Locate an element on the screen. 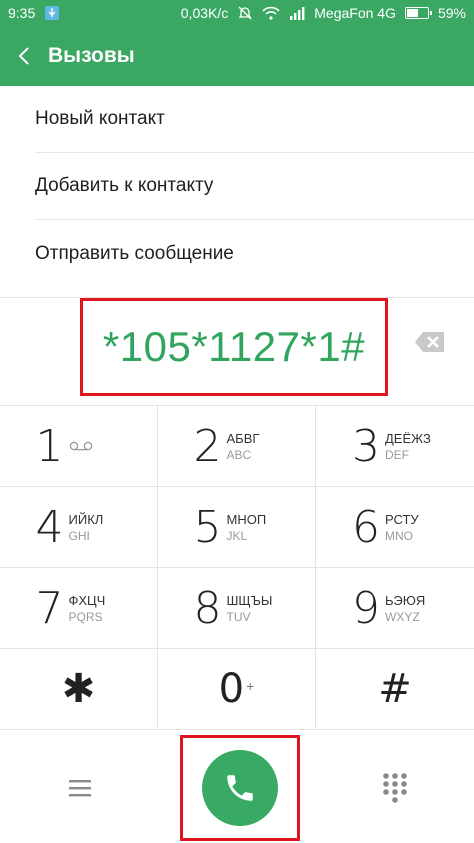 The width and height of the screenshot is (474, 843). highlight-frame-number: *105*1127*1# is located at coordinates (234, 347).